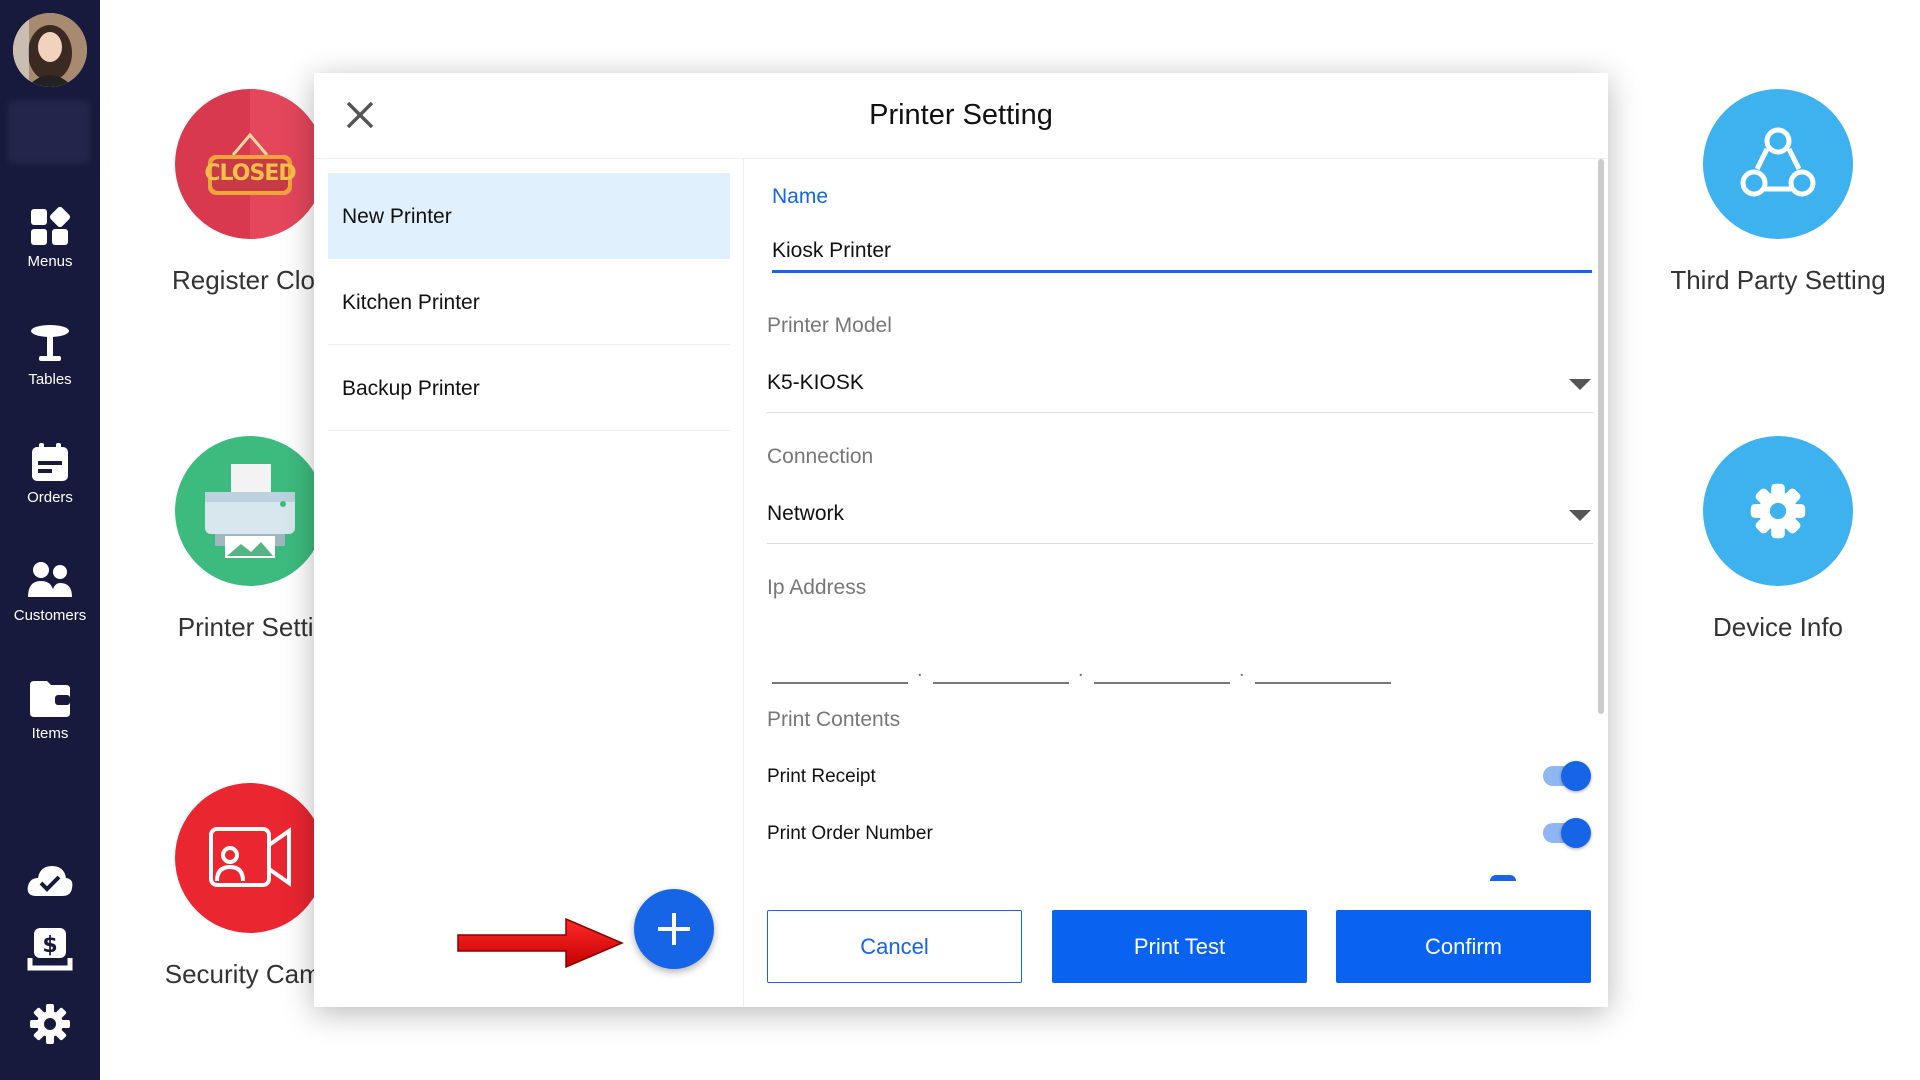 The width and height of the screenshot is (1920, 1080). Describe the element at coordinates (1601, 436) in the screenshot. I see `form-scrollbar` at that location.